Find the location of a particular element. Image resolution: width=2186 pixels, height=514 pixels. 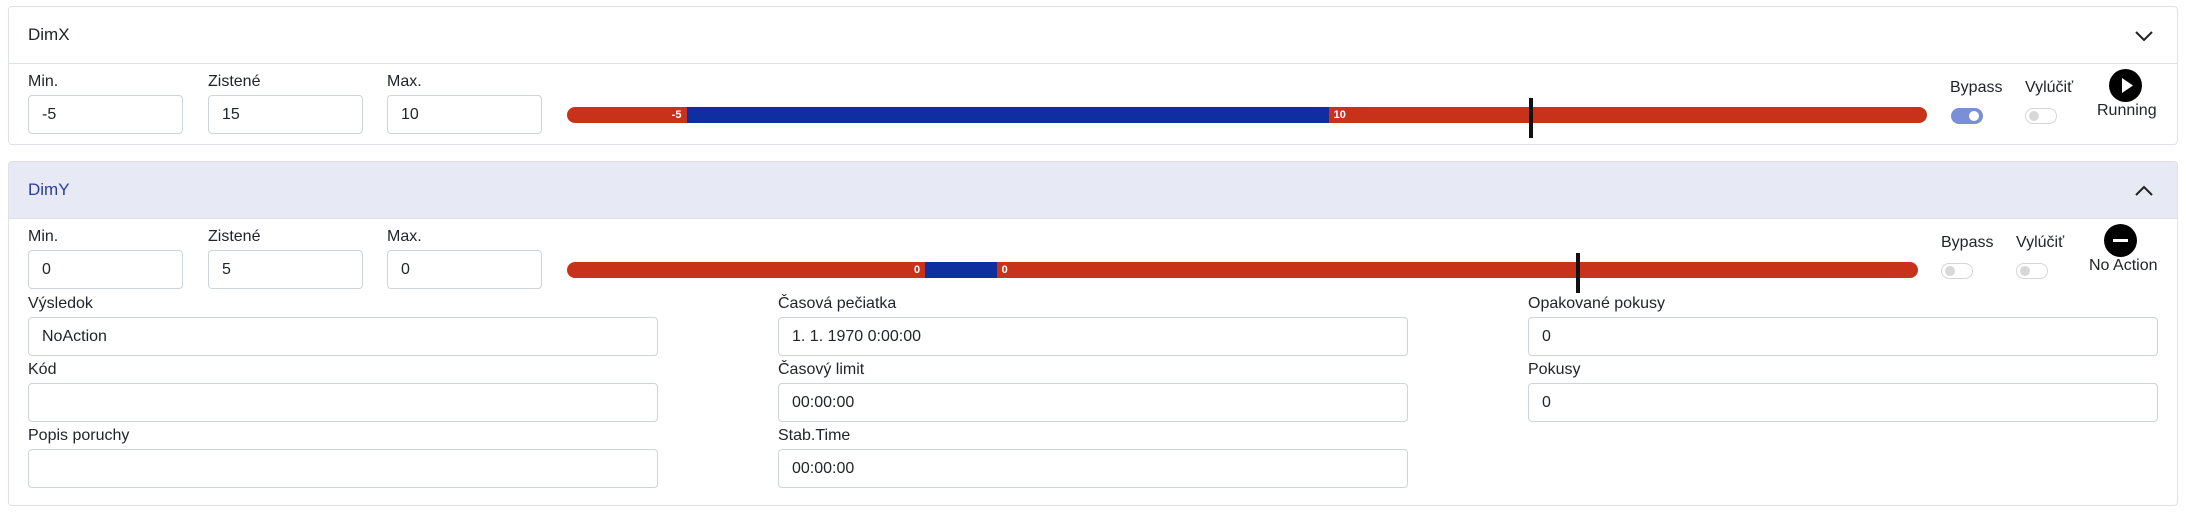

dimy-title: DimY is located at coordinates (49, 189).